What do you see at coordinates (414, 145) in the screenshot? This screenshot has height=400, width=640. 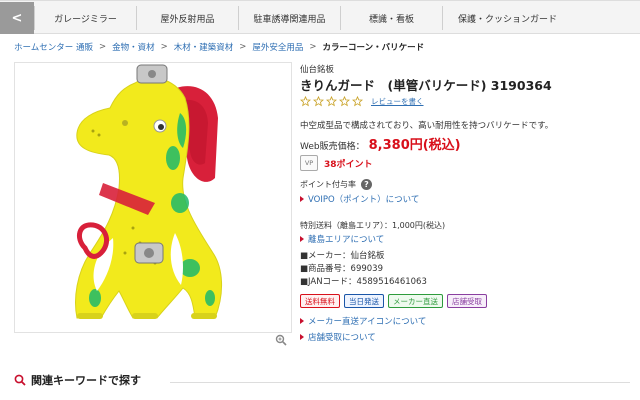 I see `price-value: 8,380円(税込)` at bounding box center [414, 145].